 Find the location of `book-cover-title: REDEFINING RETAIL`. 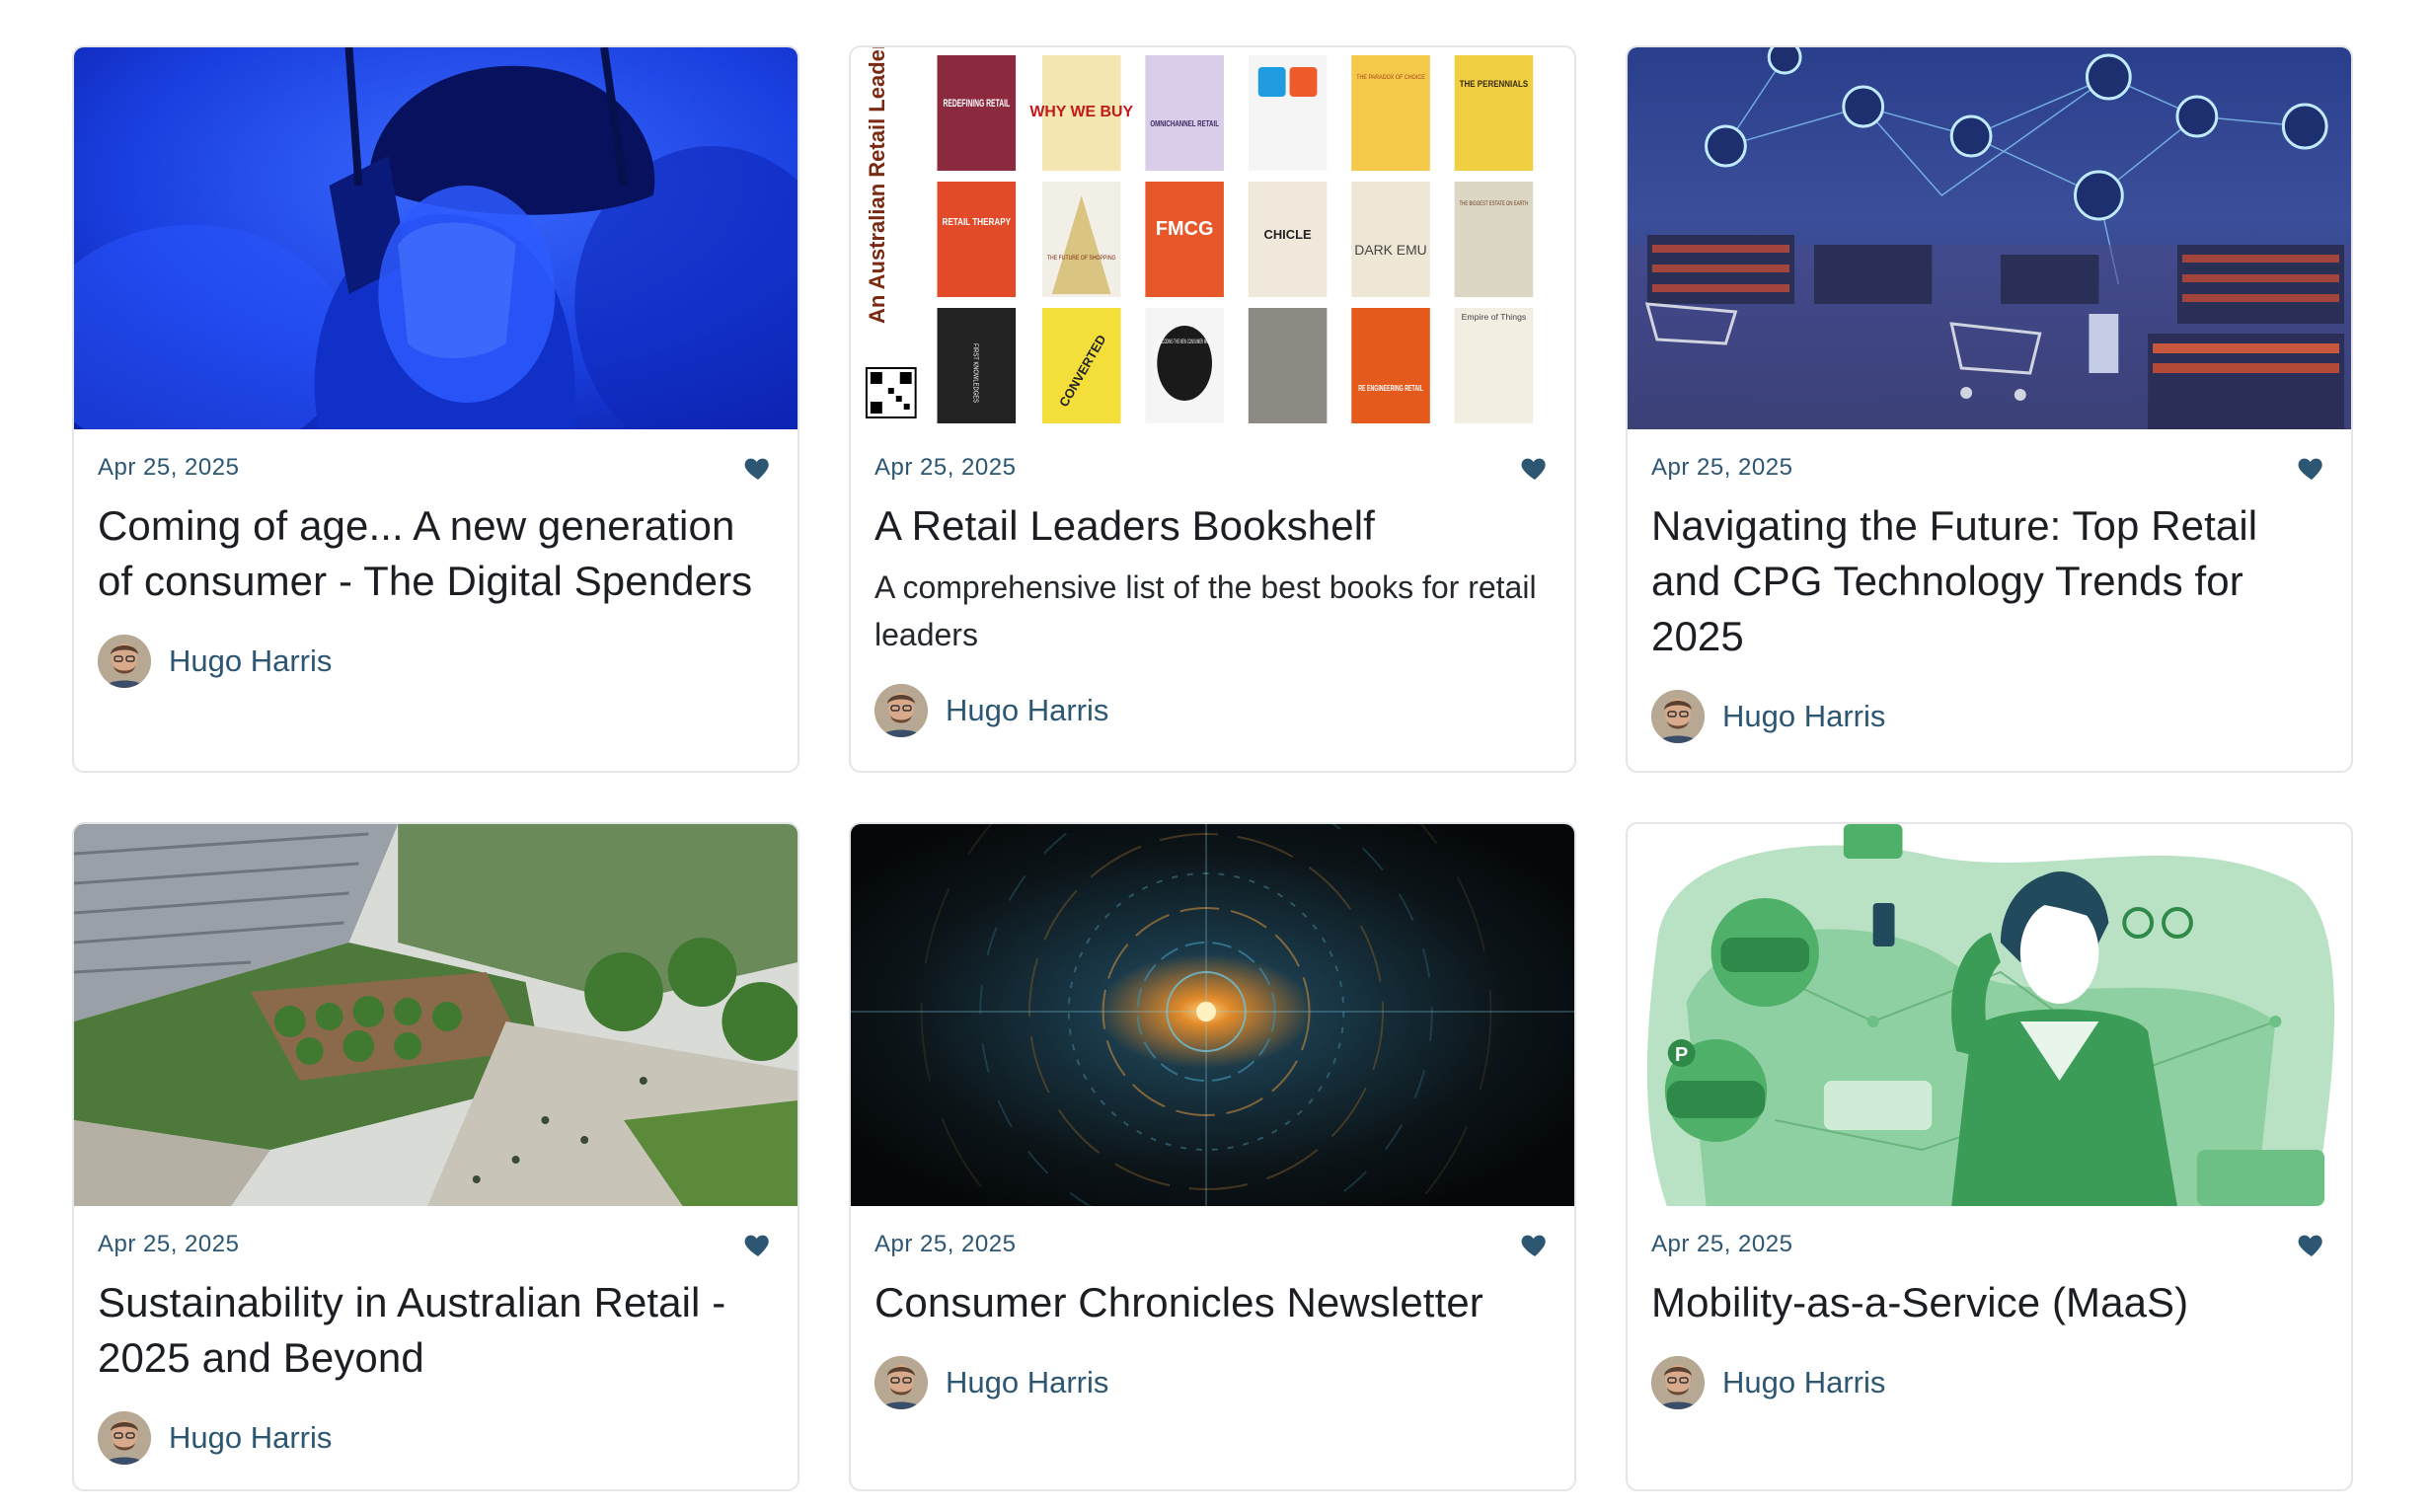

book-cover-title: REDEFINING RETAIL is located at coordinates (976, 104).